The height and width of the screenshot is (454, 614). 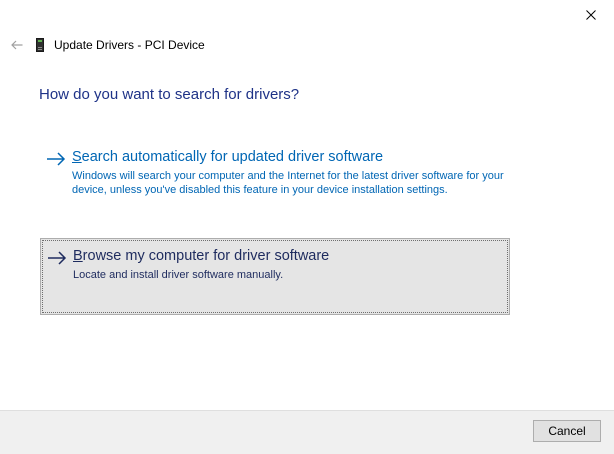 I want to click on footer-bar: Cancel, so click(x=307, y=432).